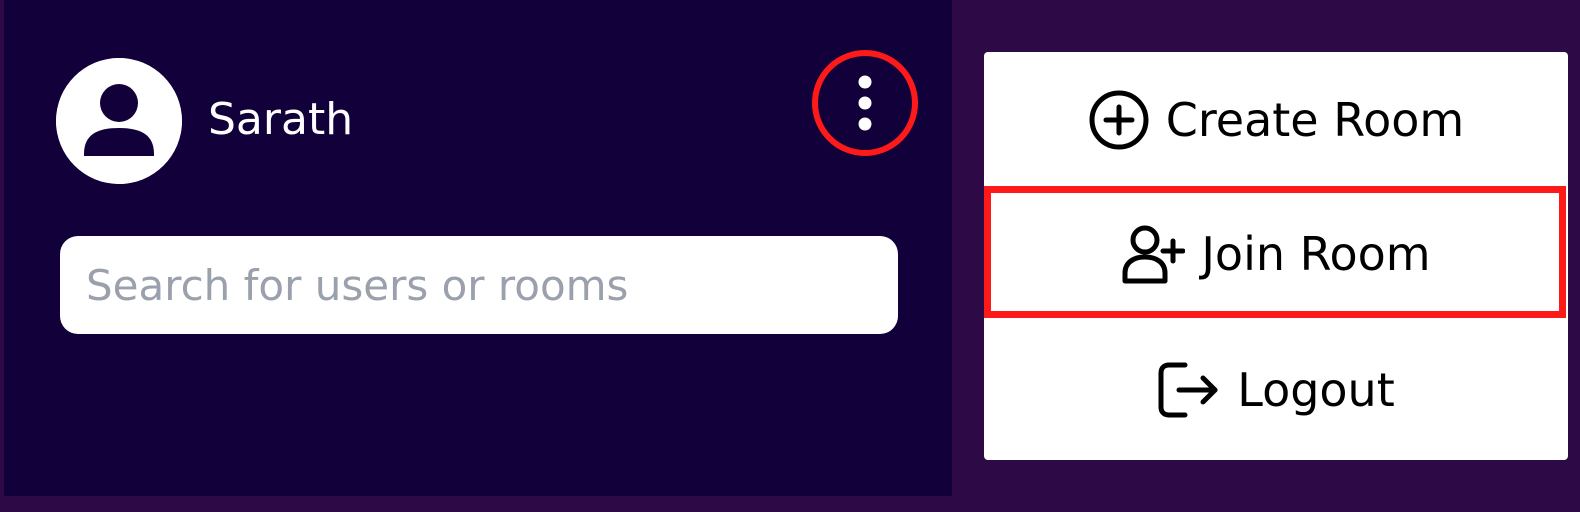  Describe the element at coordinates (1316, 254) in the screenshot. I see `join-room-label: Join Room` at that location.